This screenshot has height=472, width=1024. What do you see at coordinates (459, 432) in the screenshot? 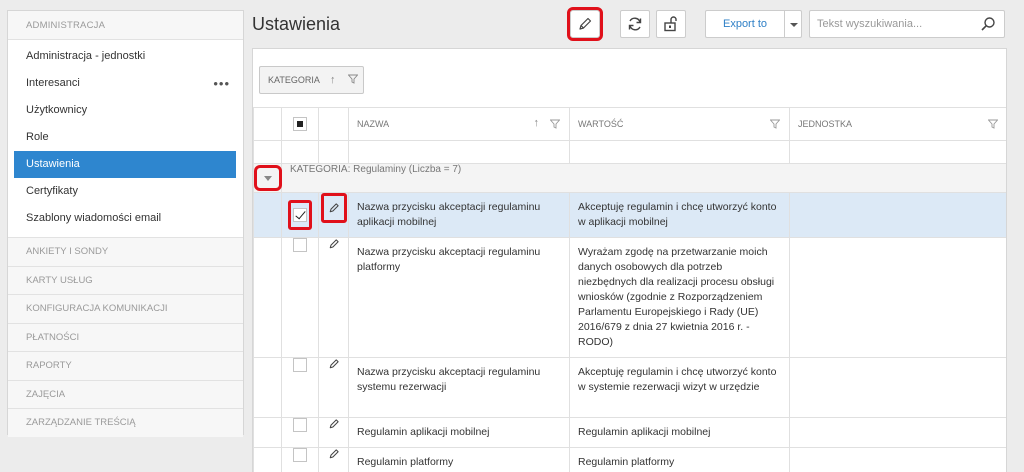
I see `cell-nazwa: Regulamin aplikacji mobilnej` at bounding box center [459, 432].